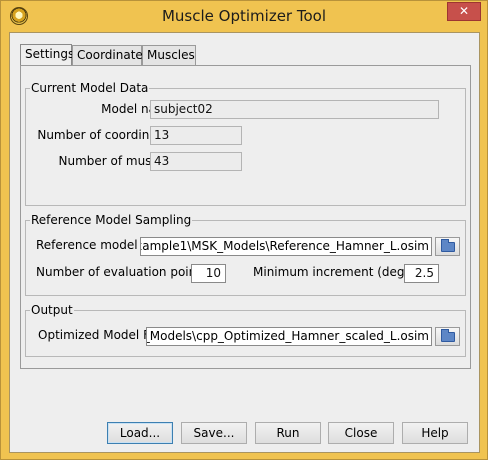 Image resolution: width=488 pixels, height=460 pixels. What do you see at coordinates (196, 135) in the screenshot?
I see `coordinates-count-field: 13` at bounding box center [196, 135].